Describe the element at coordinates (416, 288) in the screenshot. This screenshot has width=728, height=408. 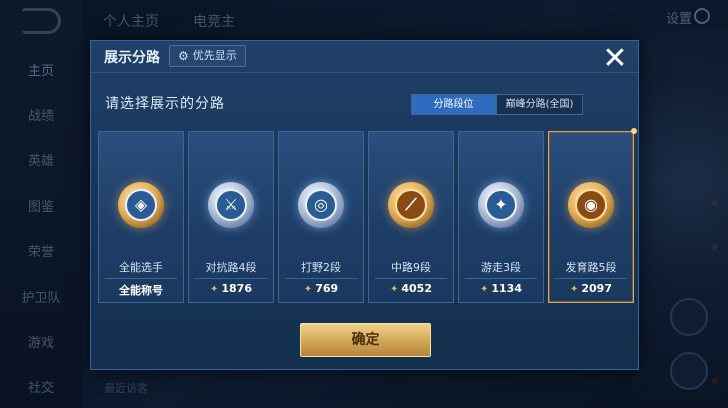
I see `lane-points: 4052` at that location.